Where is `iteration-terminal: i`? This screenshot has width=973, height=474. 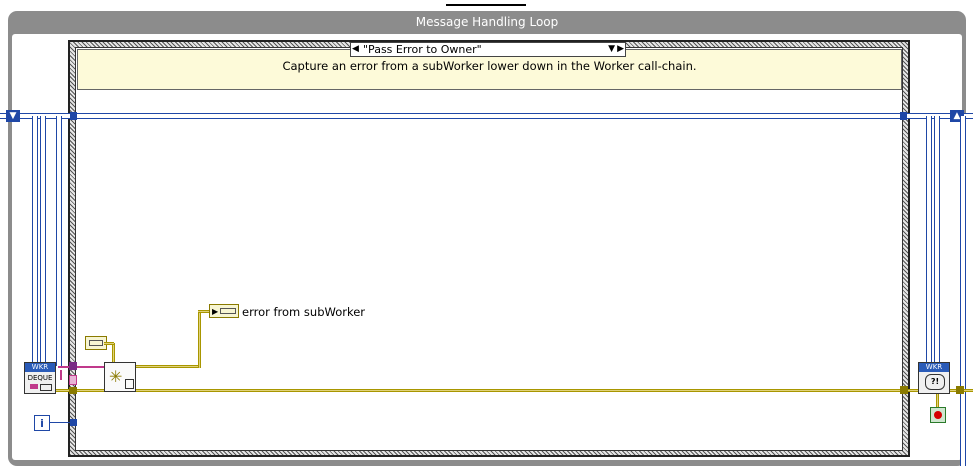
iteration-terminal: i is located at coordinates (42, 423).